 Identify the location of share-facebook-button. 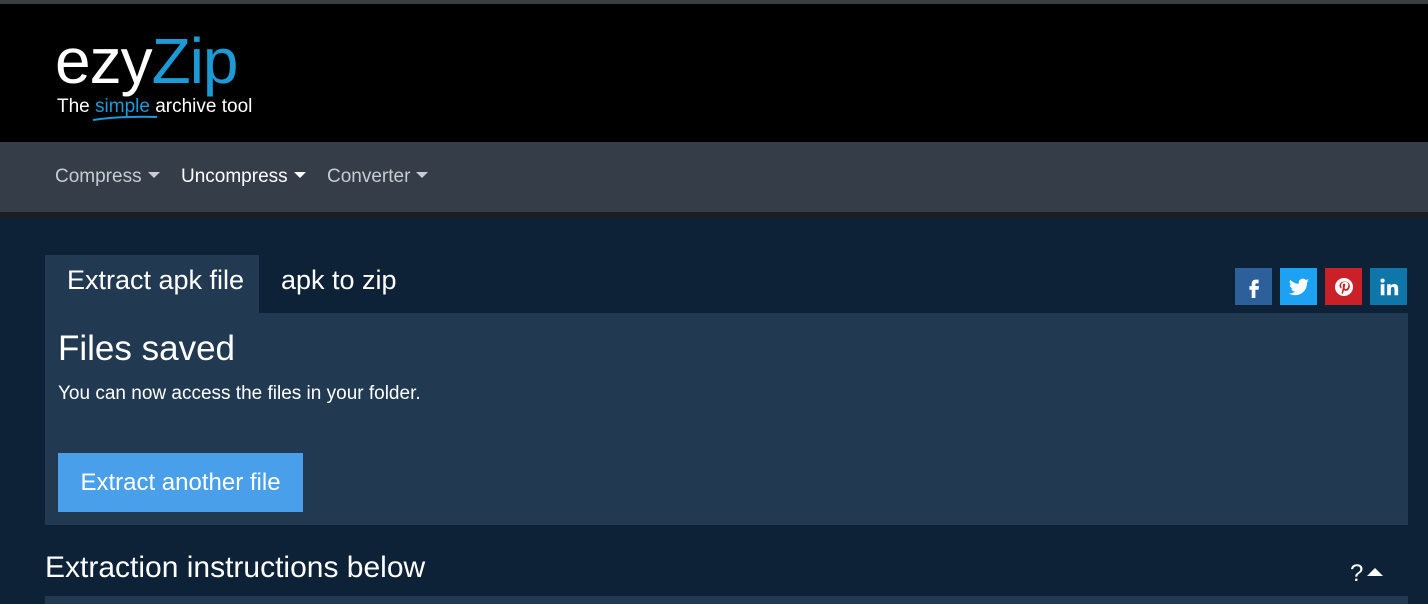
(1253, 286).